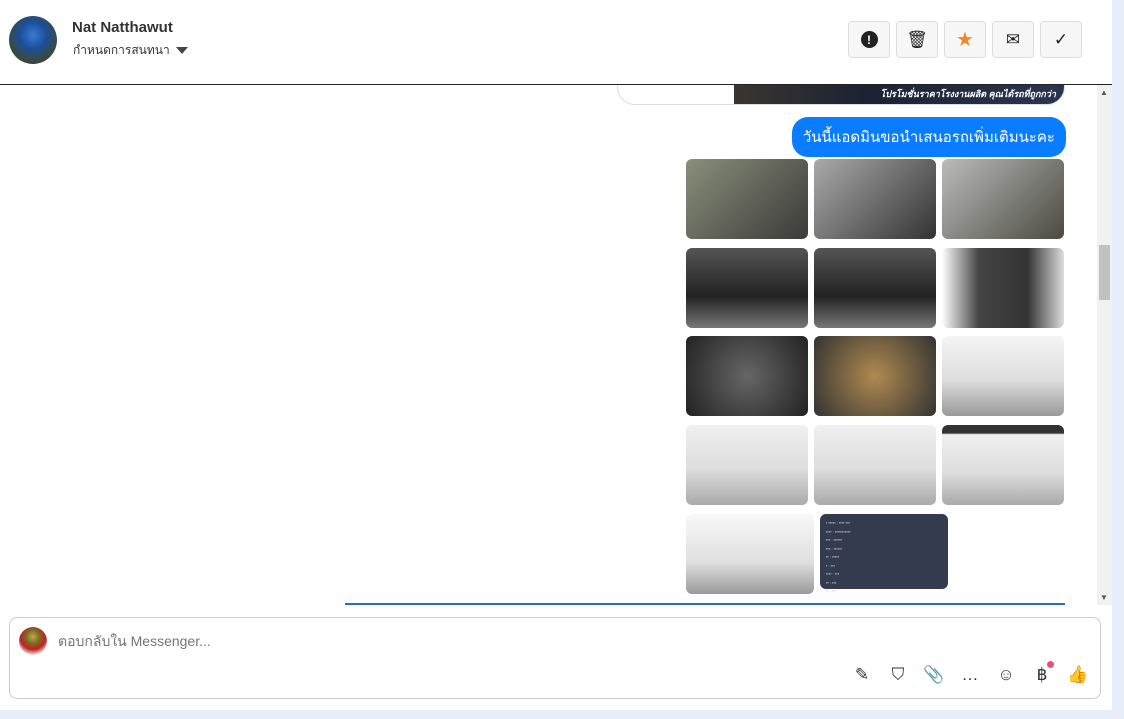 The height and width of the screenshot is (719, 1124). I want to click on attach-button: 📎, so click(934, 675).